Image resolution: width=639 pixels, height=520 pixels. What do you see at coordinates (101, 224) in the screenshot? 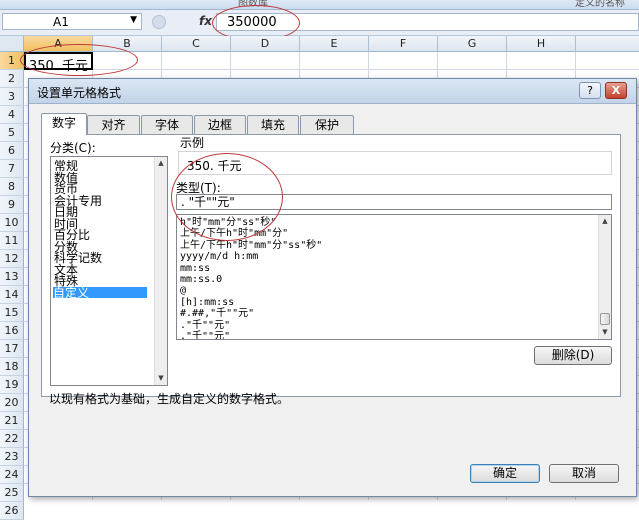
I see `category-item: 时间` at bounding box center [101, 224].